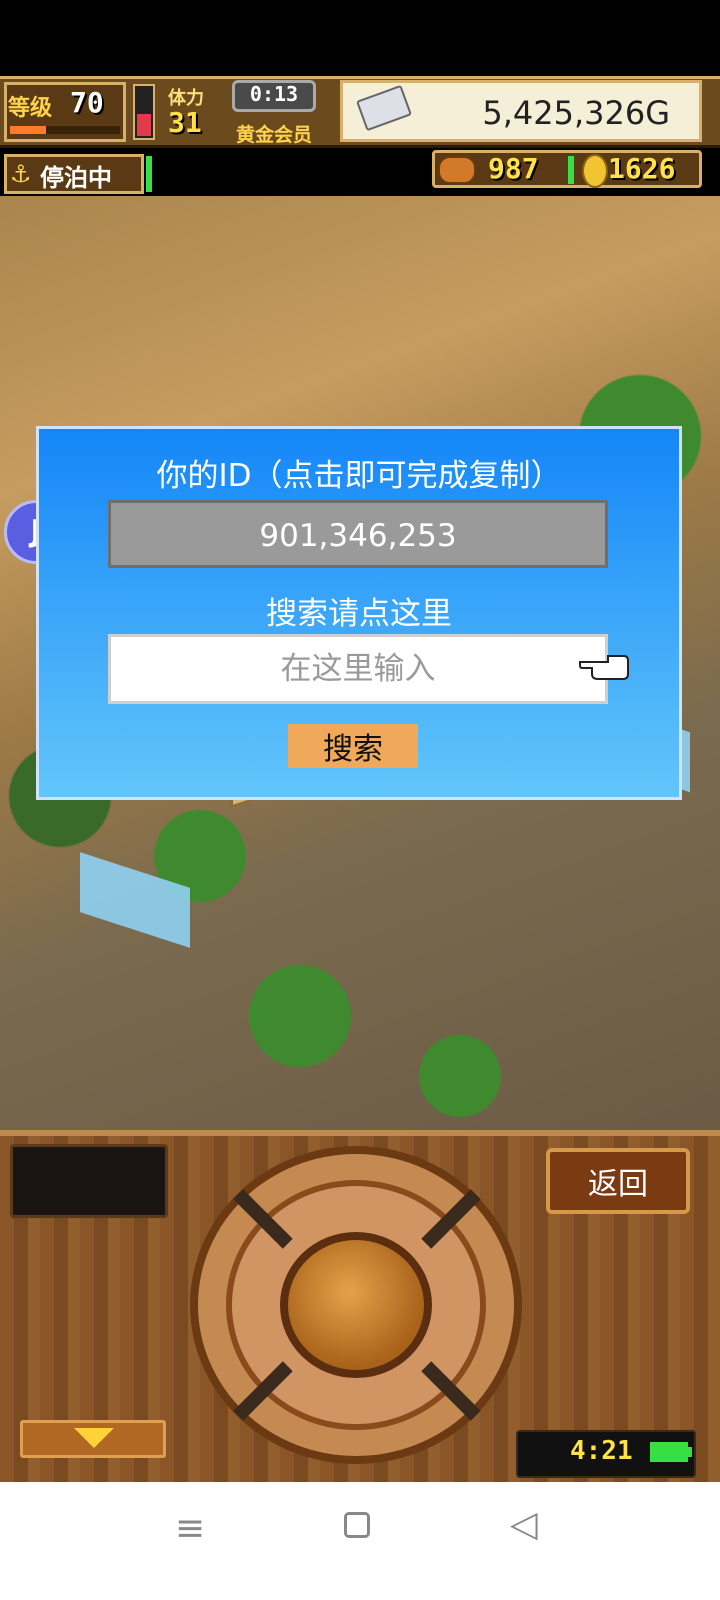 Image resolution: width=720 pixels, height=1600 pixels. What do you see at coordinates (190, 1528) in the screenshot?
I see `recent-apps-icon: ≡` at bounding box center [190, 1528].